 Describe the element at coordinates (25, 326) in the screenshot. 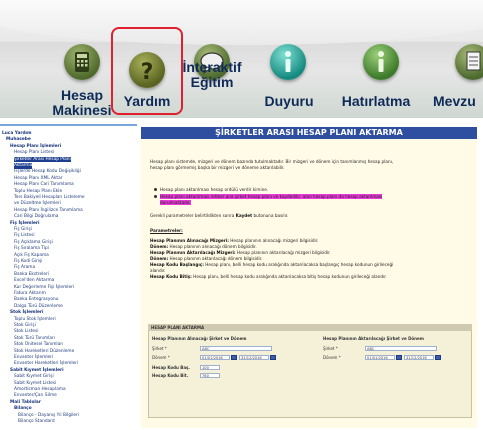

I see `tree-item: Stok Girişi` at that location.